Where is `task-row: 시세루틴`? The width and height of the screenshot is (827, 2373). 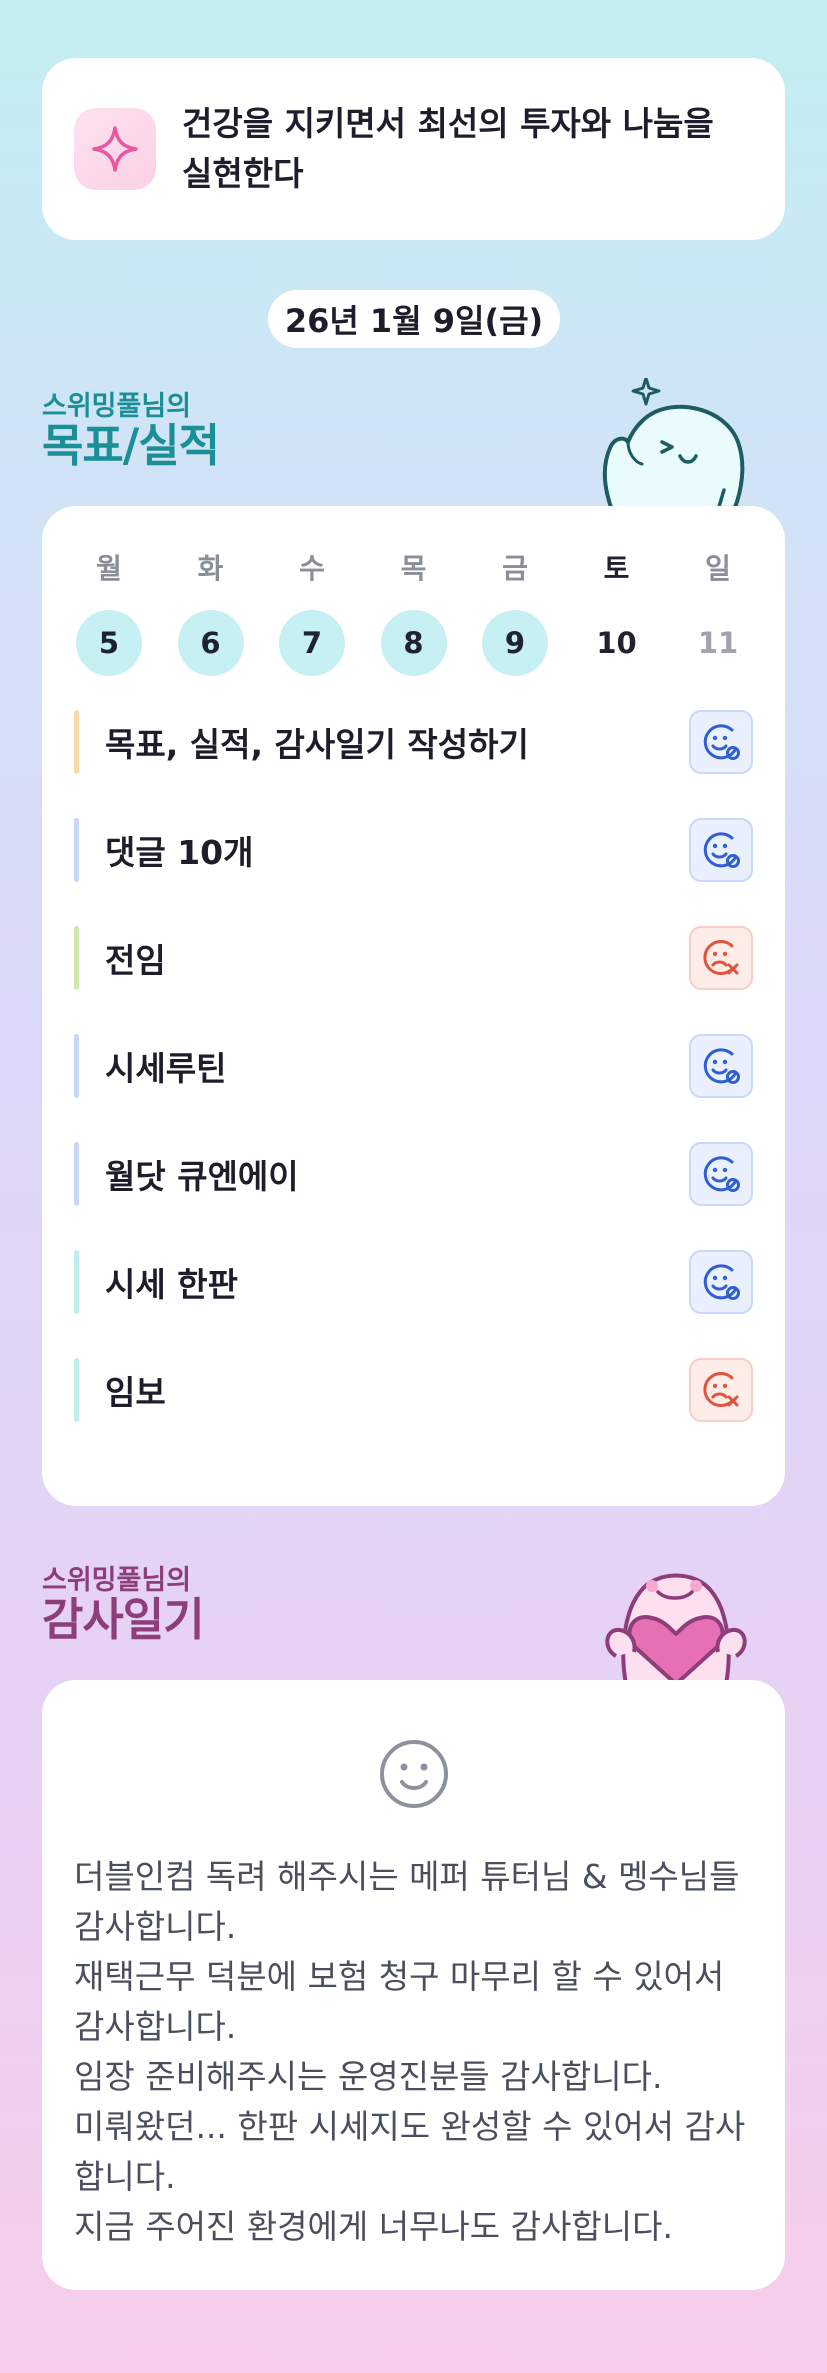 task-row: 시세루틴 is located at coordinates (413, 1066).